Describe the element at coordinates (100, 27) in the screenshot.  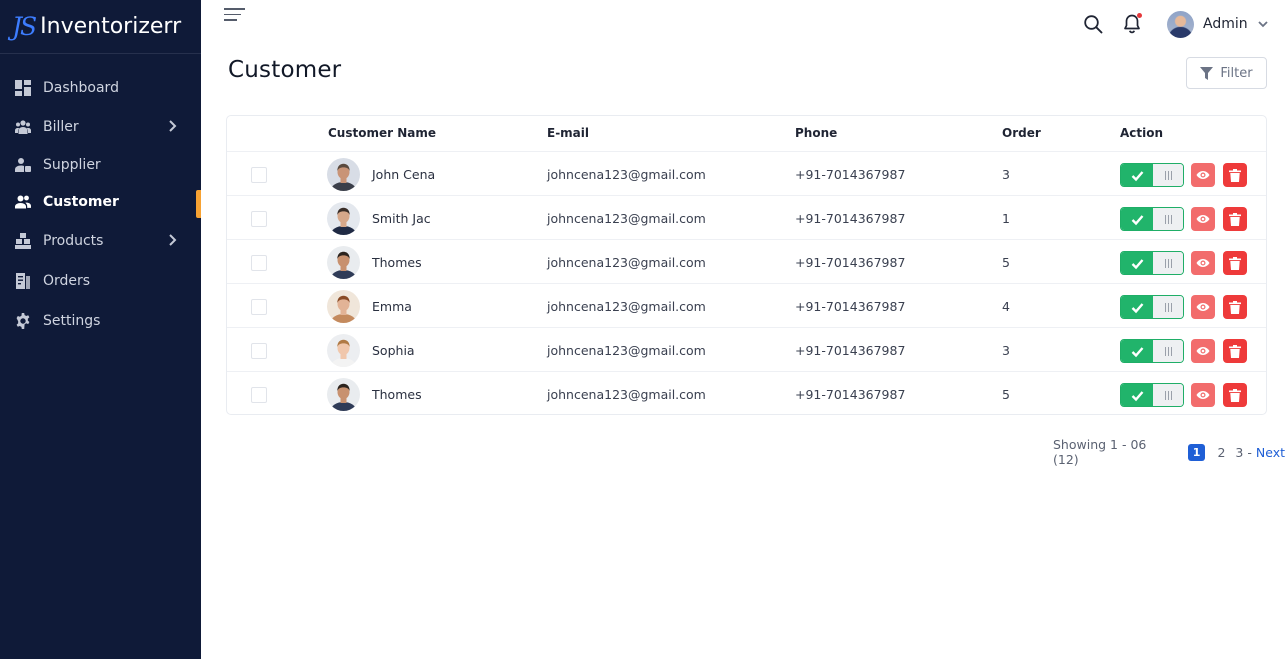
I see `brand-logo: JS Inventorizerr` at that location.